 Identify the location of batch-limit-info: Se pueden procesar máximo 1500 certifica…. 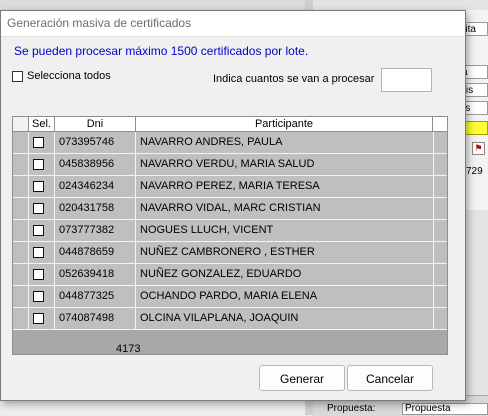
(161, 51).